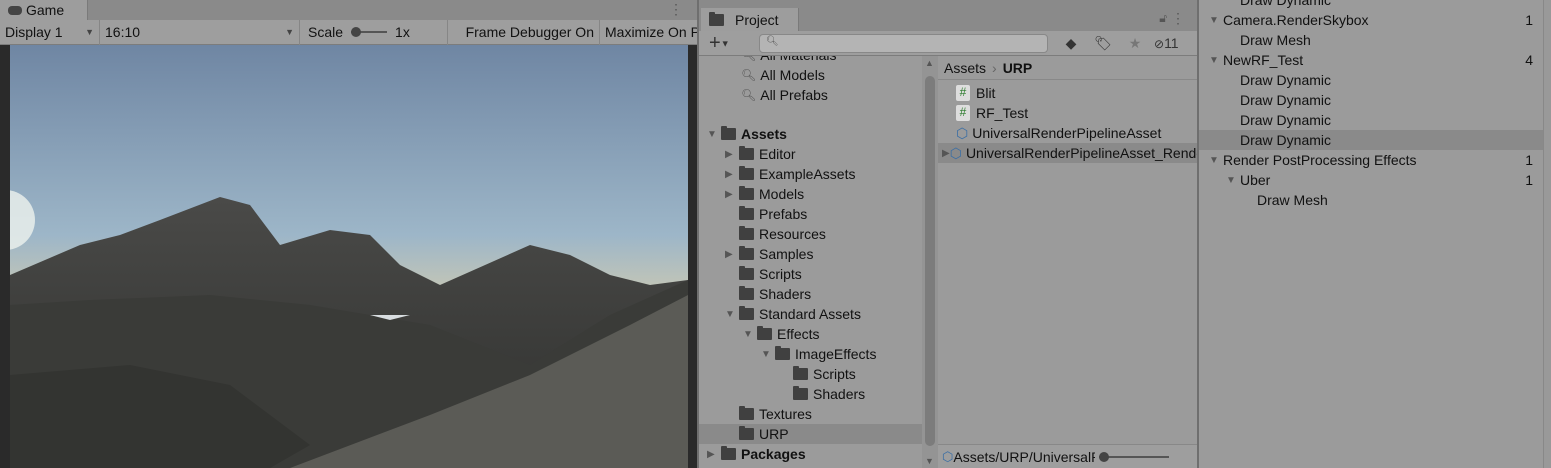 The image size is (1551, 468). Describe the element at coordinates (930, 262) in the screenshot. I see `tree-scrollbar: ▲ ▼` at that location.